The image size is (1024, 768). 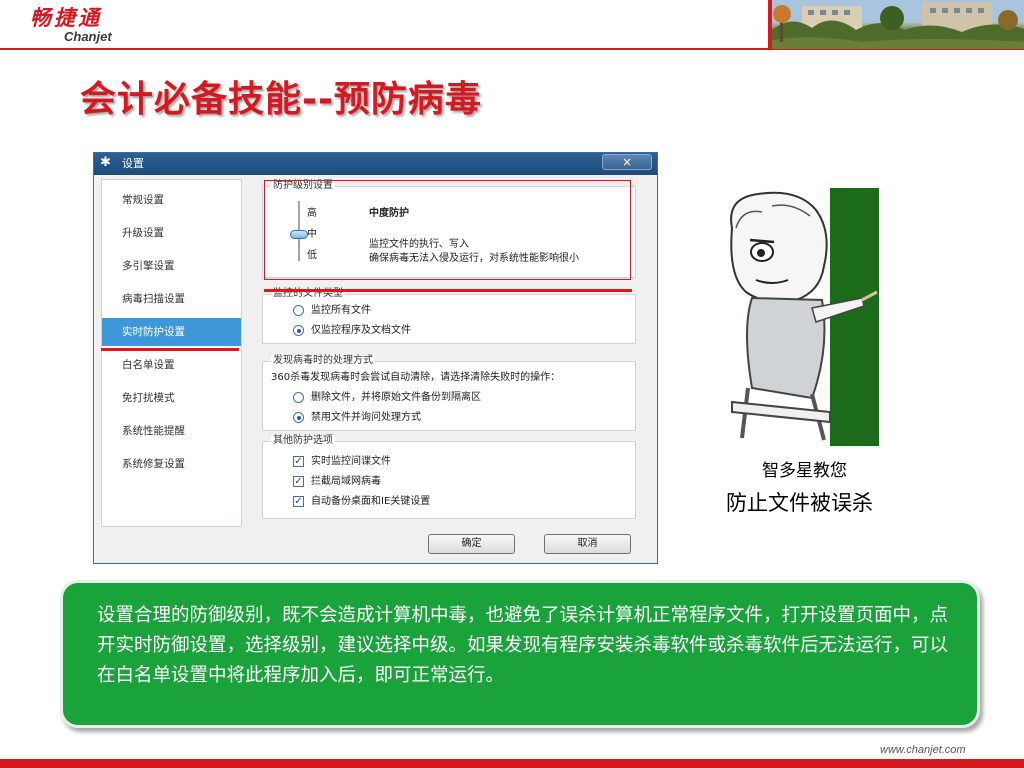 What do you see at coordinates (171, 266) in the screenshot?
I see `sidebar-item-multi-engine: 多引擎设置` at bounding box center [171, 266].